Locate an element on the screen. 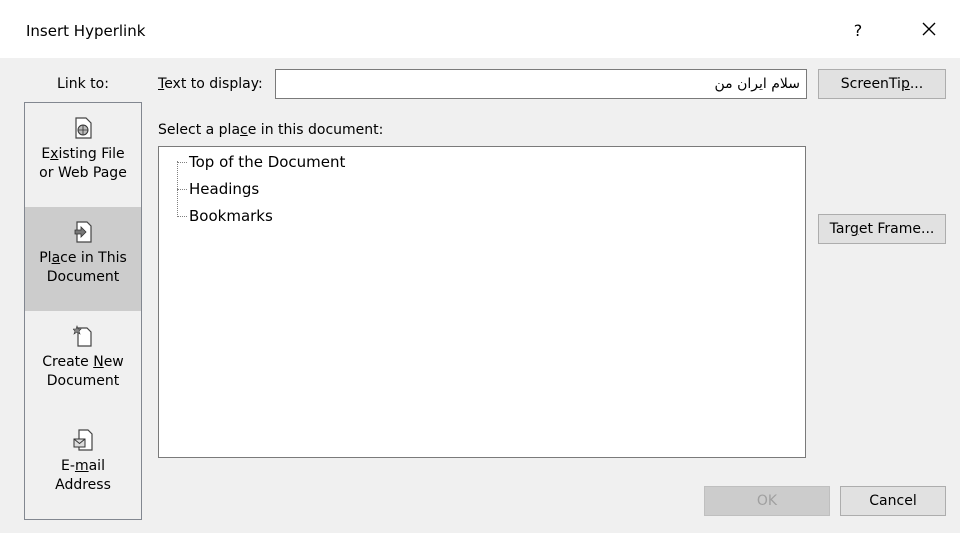 The width and height of the screenshot is (960, 533). dialog-title: Insert Hyperlink is located at coordinates (86, 31).